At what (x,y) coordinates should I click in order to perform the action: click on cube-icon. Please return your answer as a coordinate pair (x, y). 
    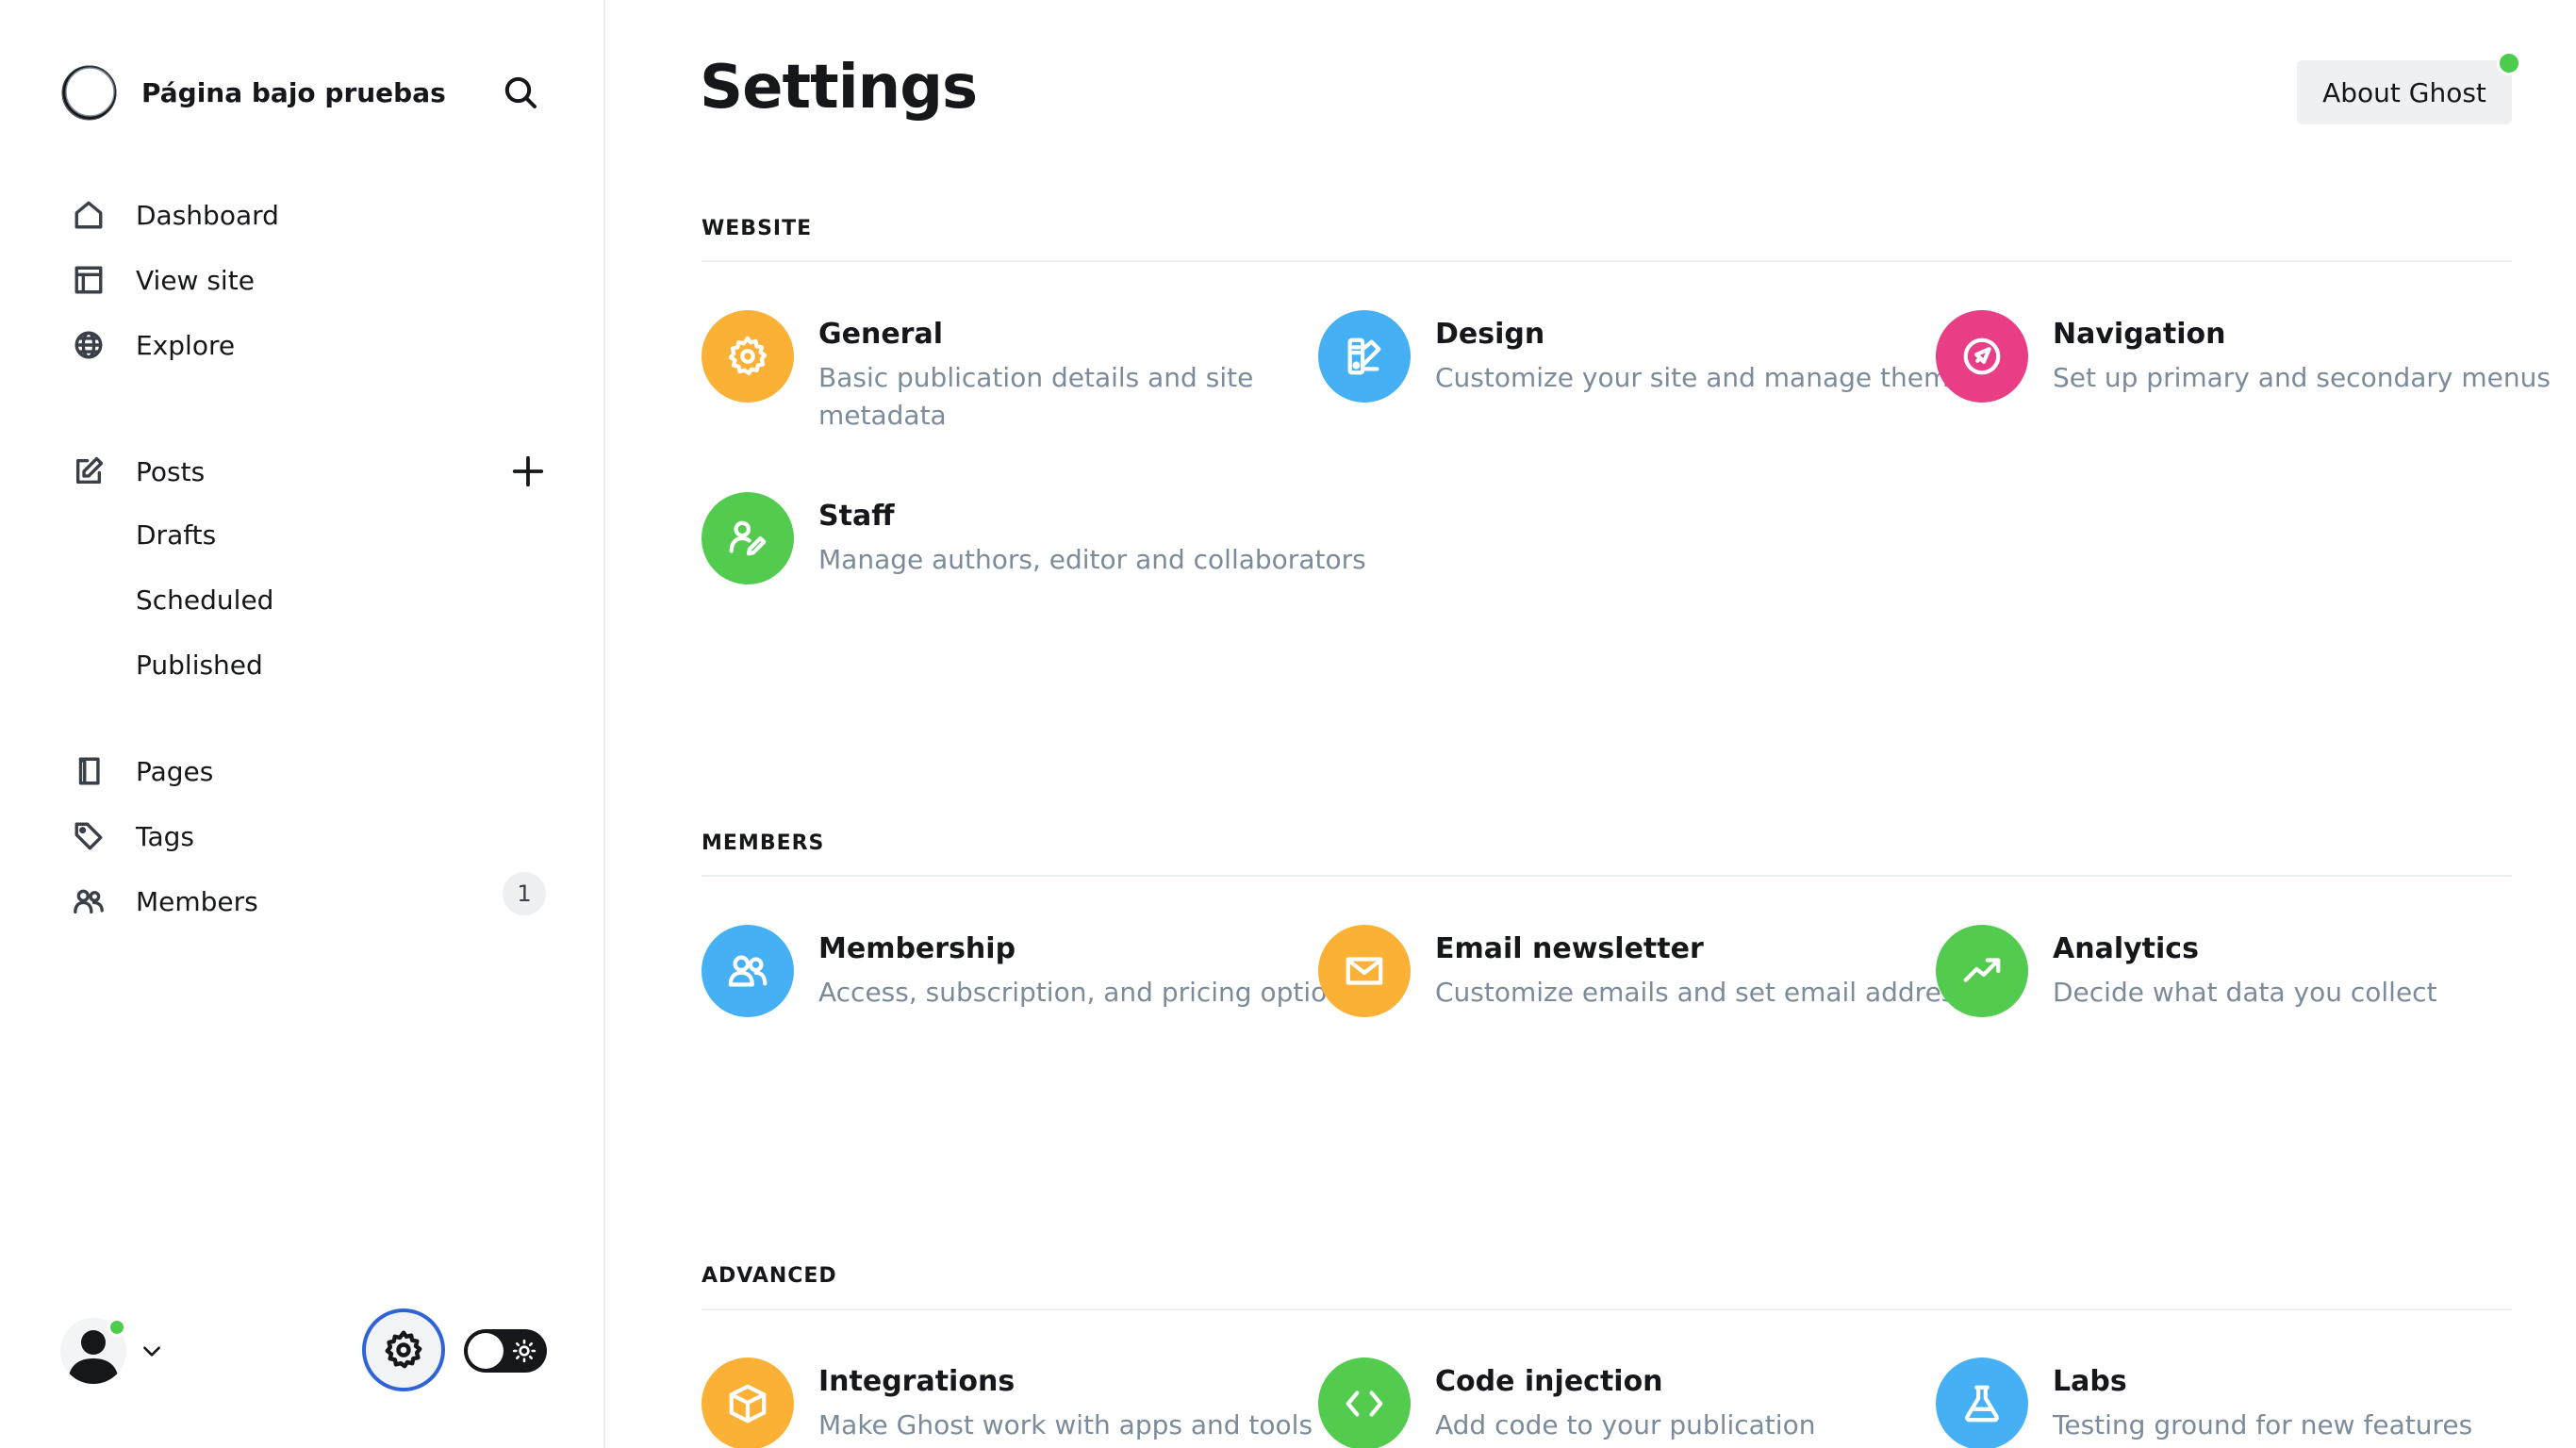
    Looking at the image, I should click on (748, 1403).